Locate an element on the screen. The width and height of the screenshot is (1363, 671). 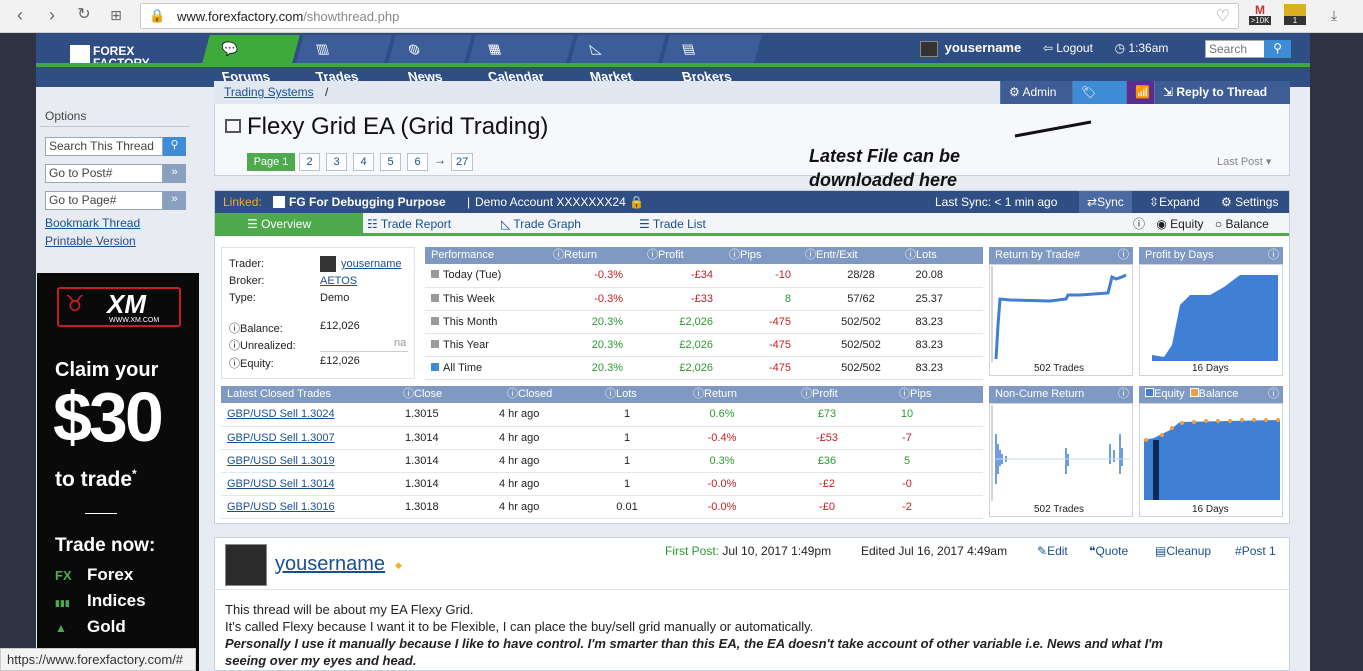
page-4: 4 is located at coordinates (363, 162).